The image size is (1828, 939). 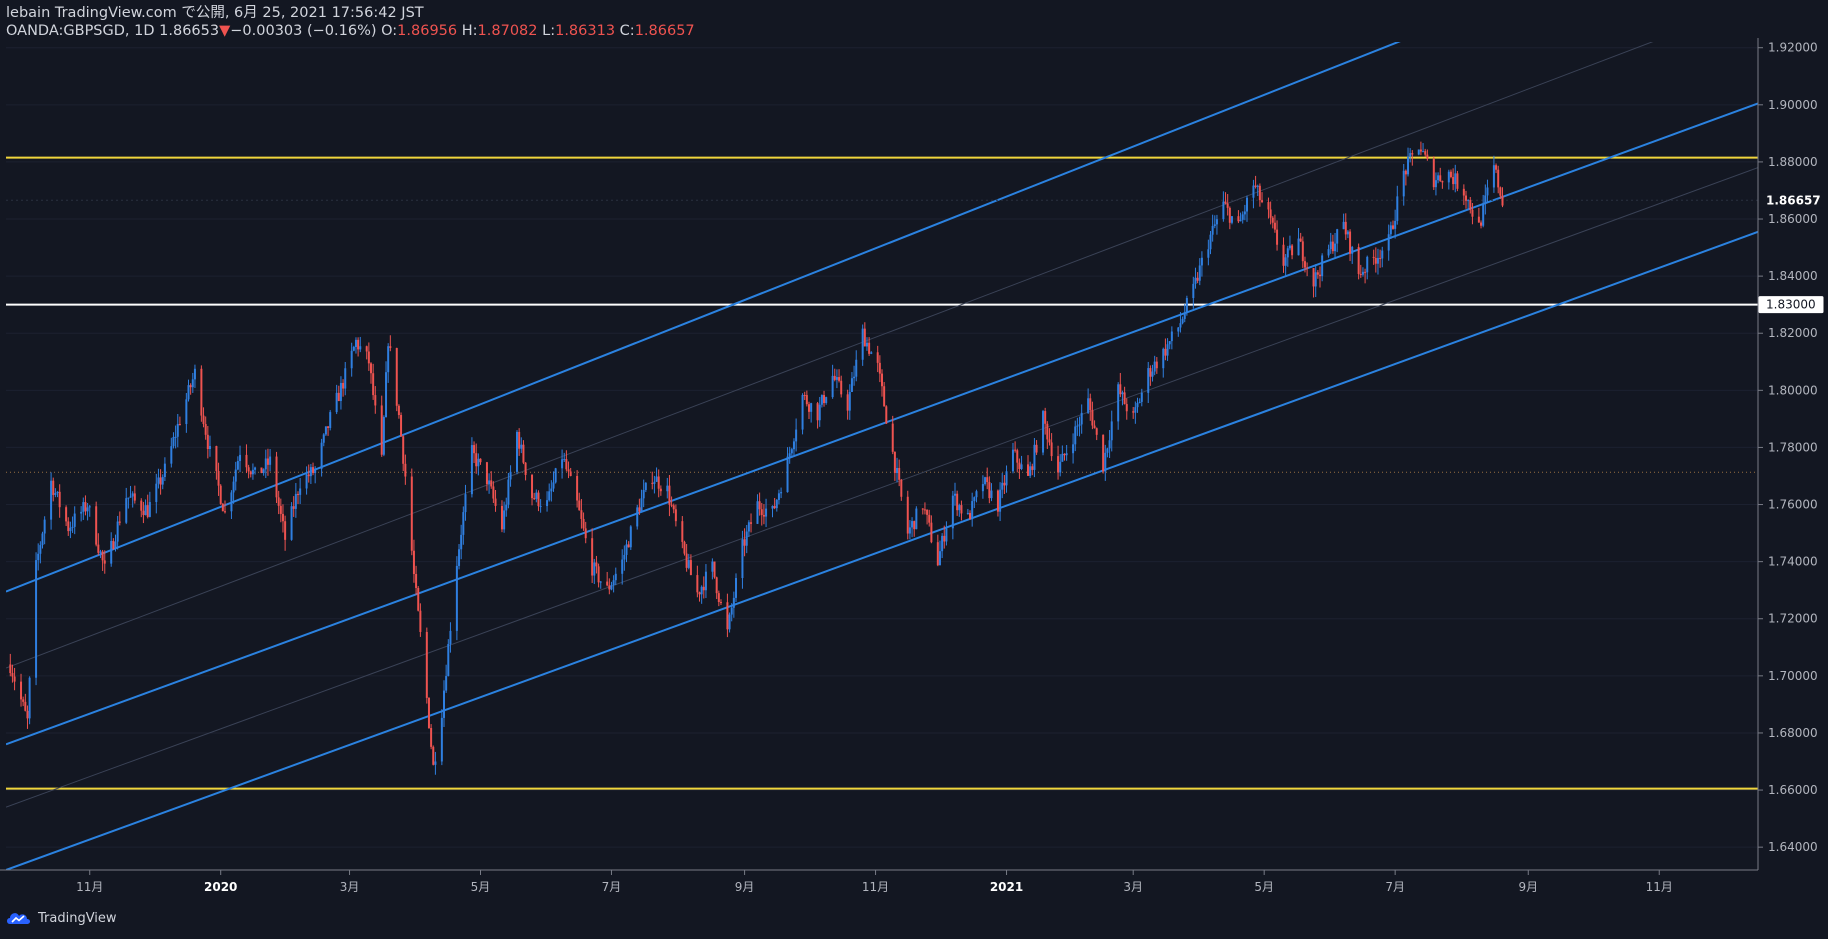 What do you see at coordinates (612, 887) in the screenshot?
I see `x-tick-label: 7月` at bounding box center [612, 887].